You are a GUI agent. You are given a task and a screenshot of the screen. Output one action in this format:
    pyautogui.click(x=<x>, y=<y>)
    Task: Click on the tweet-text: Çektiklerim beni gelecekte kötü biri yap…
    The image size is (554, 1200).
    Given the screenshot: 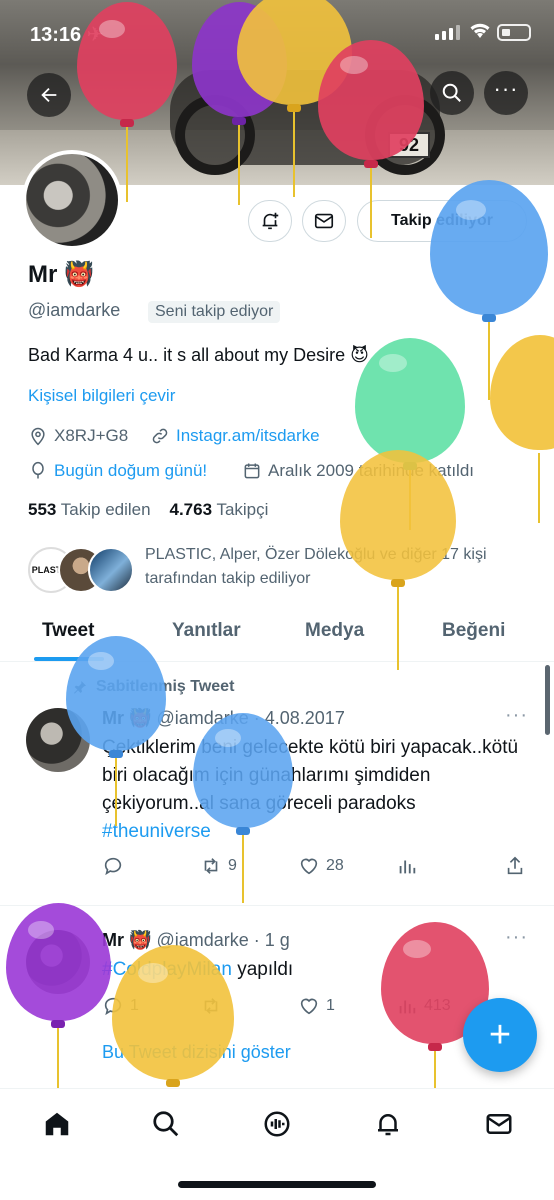 What is the action you would take?
    pyautogui.click(x=310, y=789)
    